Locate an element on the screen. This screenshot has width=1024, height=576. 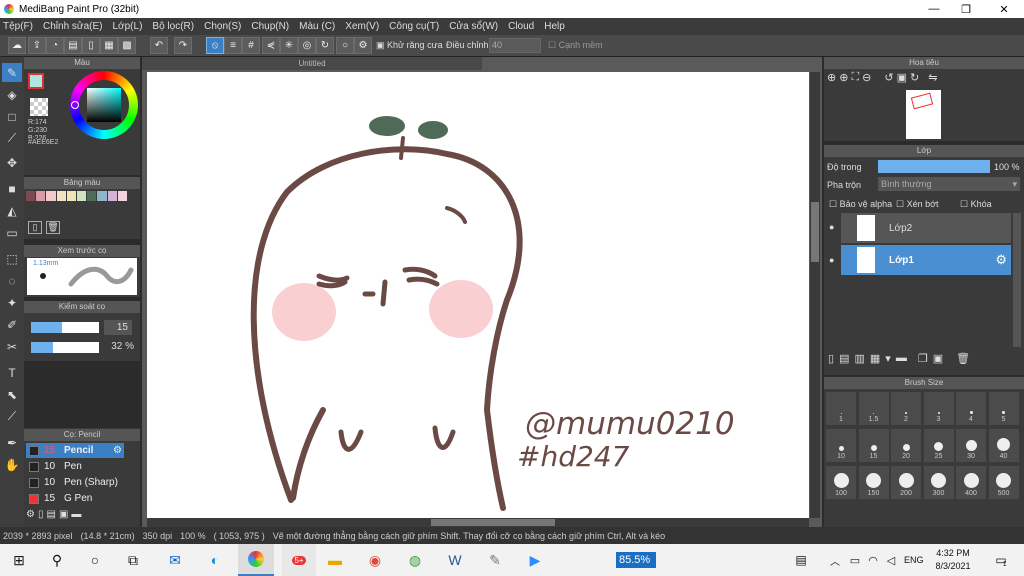
rotate-left-icon: ↺ is located at coordinates (888, 79).